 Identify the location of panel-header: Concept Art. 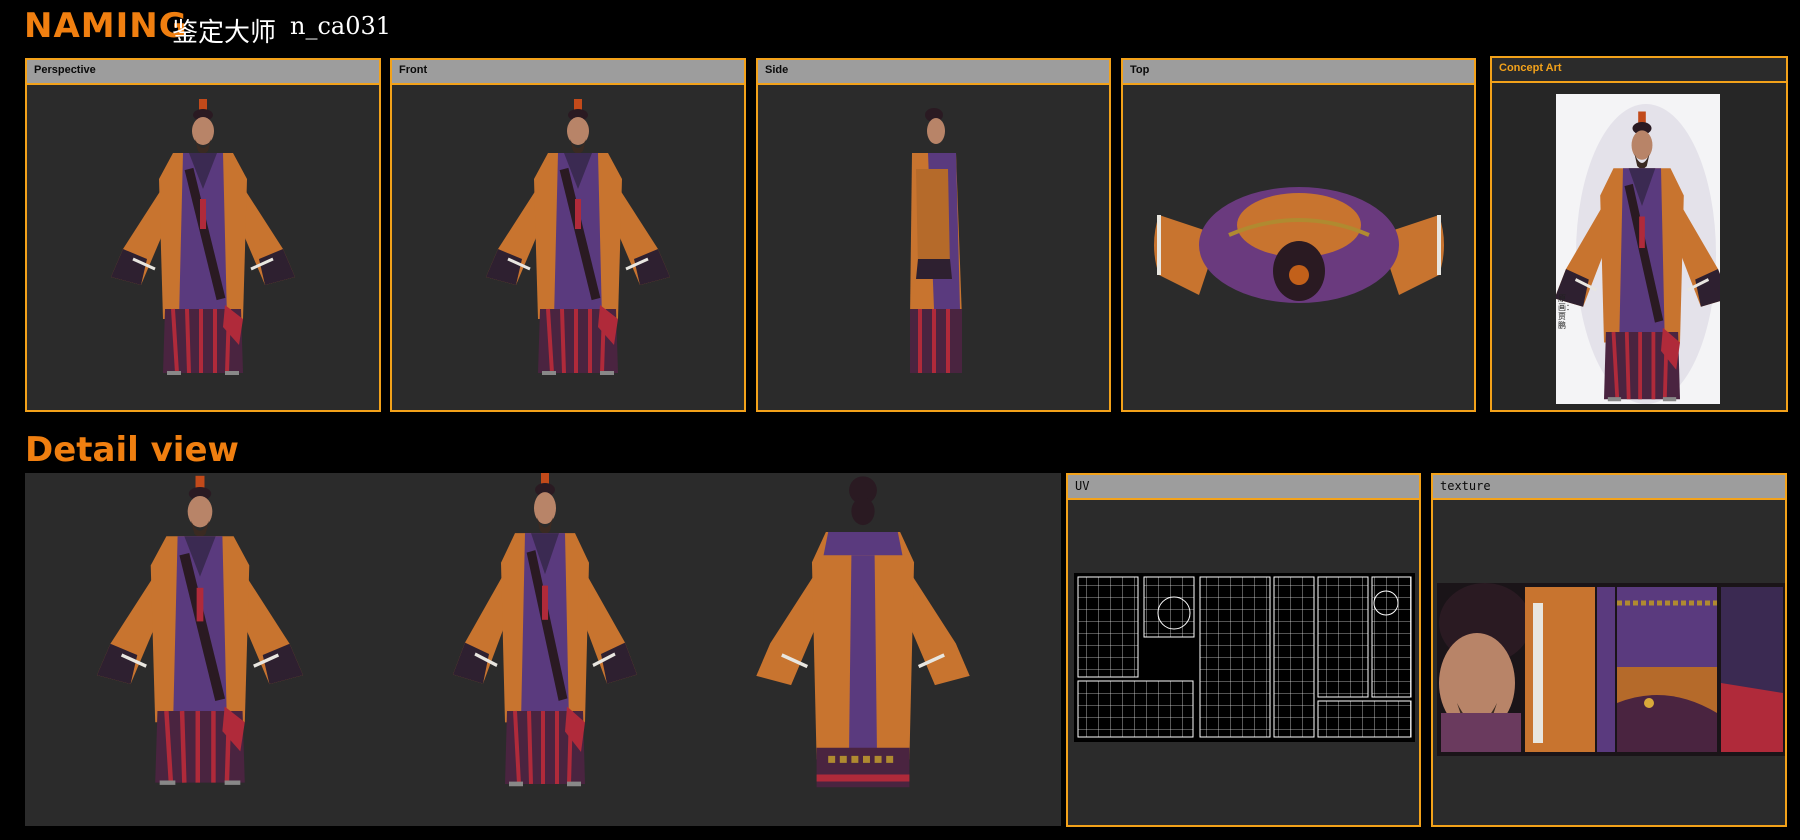
(1639, 70).